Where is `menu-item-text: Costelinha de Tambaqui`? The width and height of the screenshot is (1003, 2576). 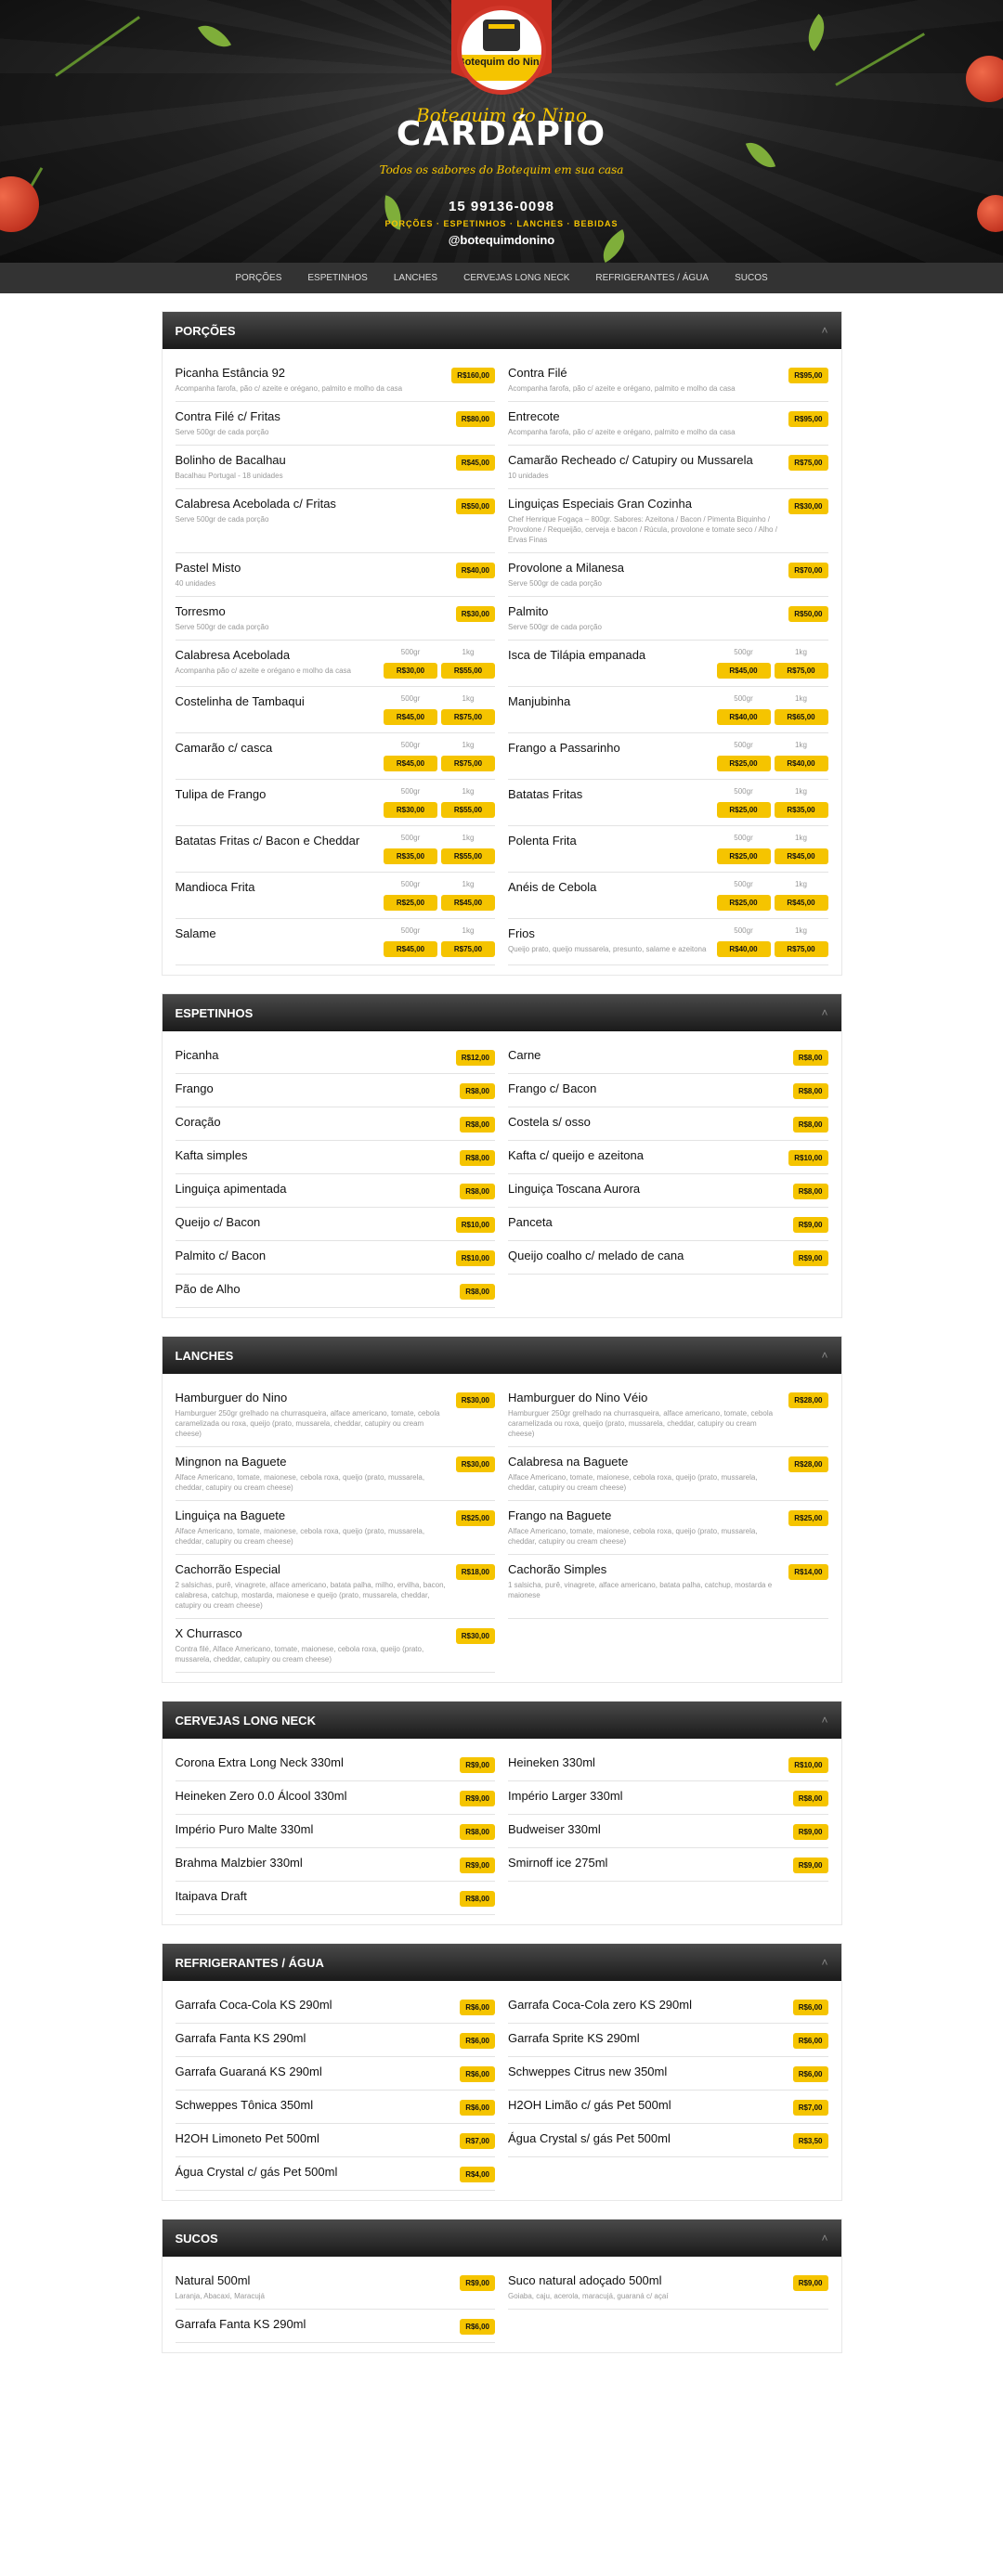
menu-item-text: Costelinha de Tambaqui is located at coordinates (280, 701).